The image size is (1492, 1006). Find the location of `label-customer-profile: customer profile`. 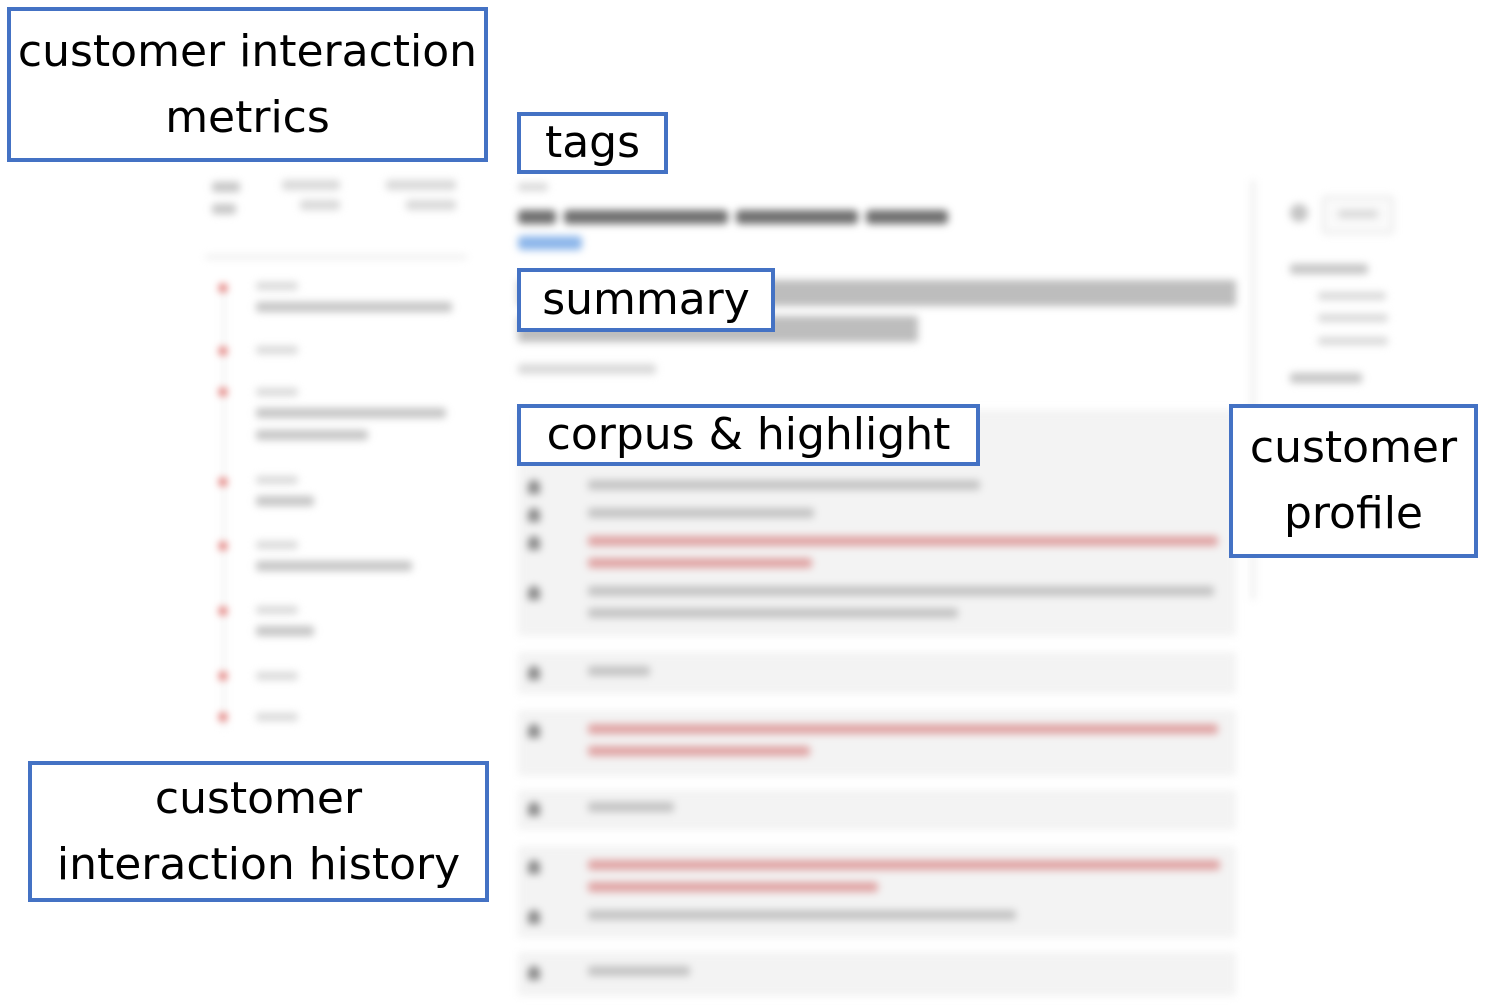

label-customer-profile: customer profile is located at coordinates (1353, 481).